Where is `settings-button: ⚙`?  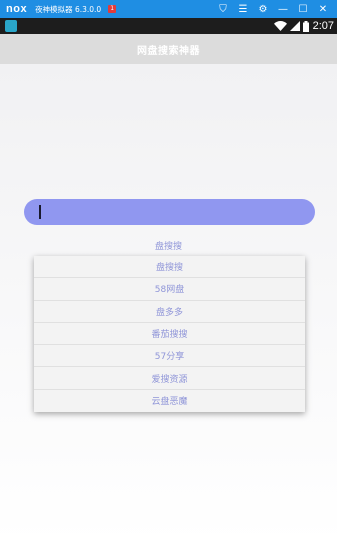
settings-button: ⚙ is located at coordinates (263, 9).